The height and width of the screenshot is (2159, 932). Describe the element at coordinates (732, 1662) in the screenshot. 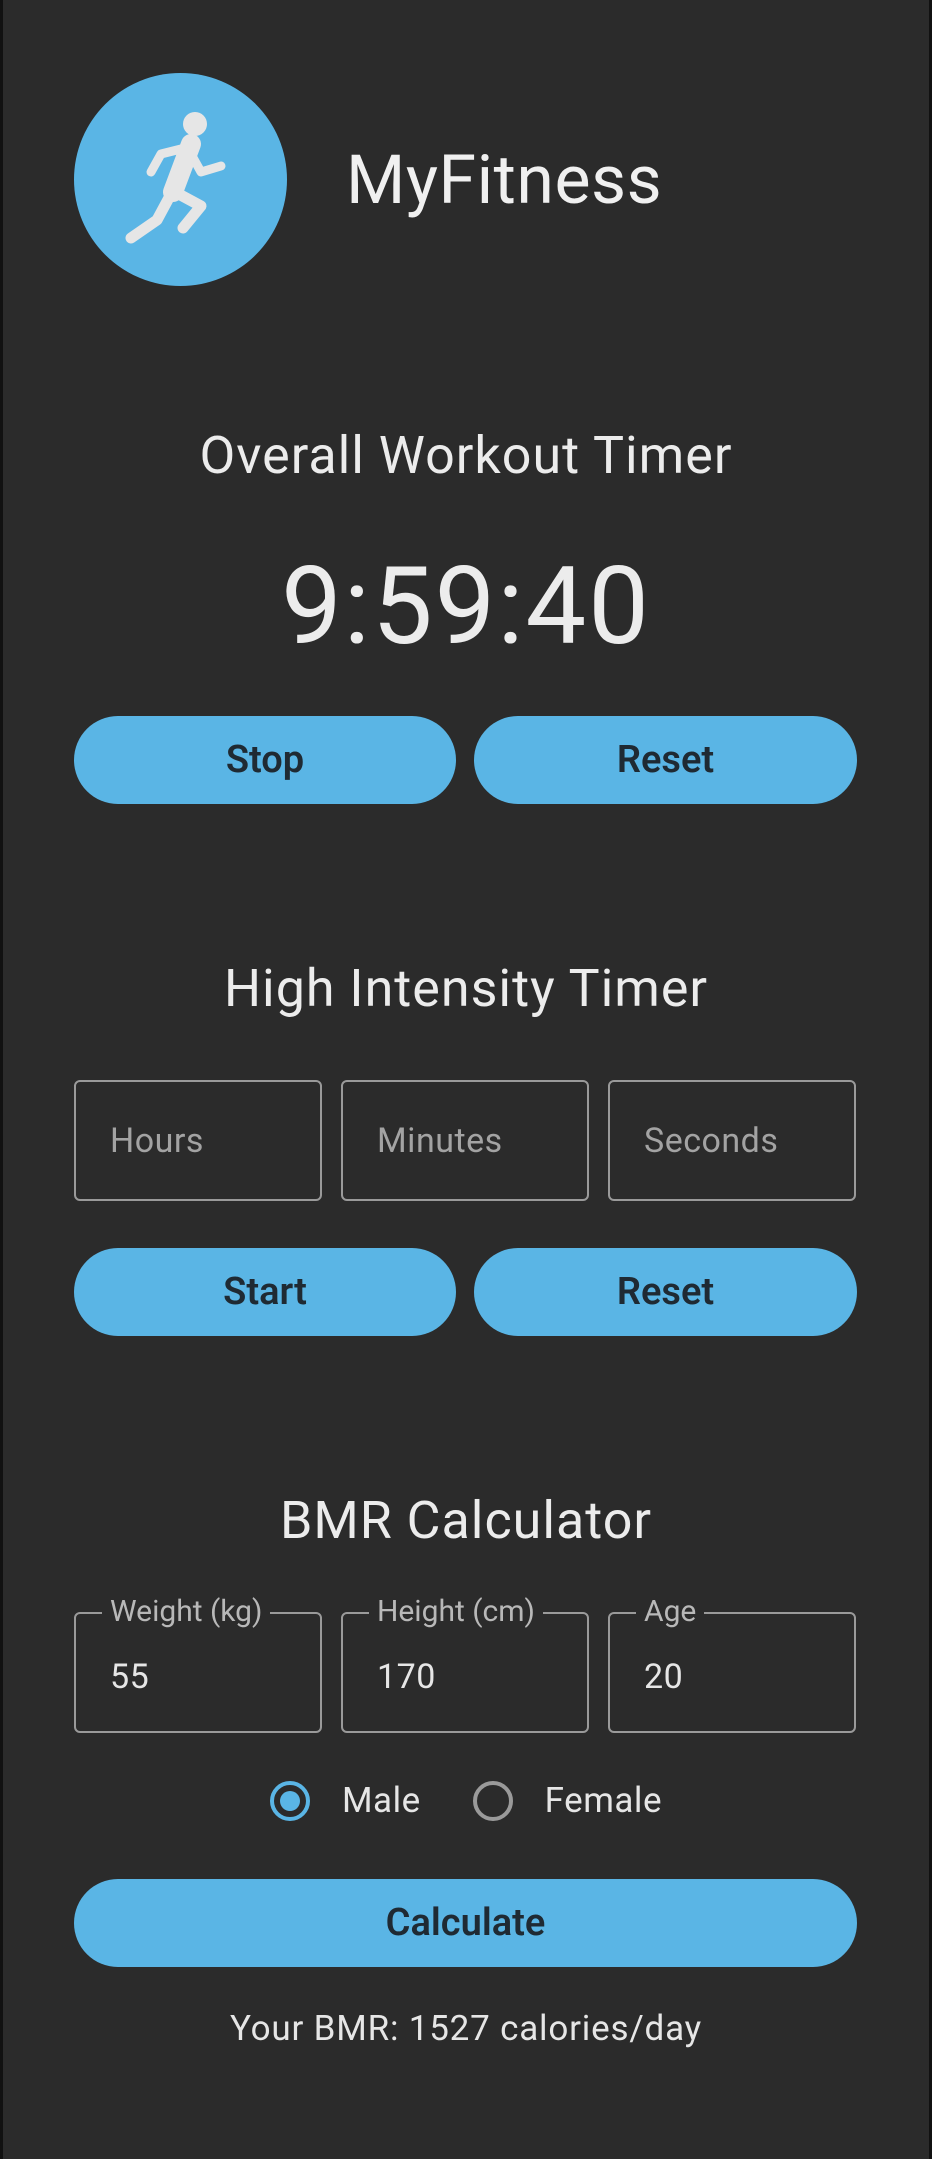

I see `age-field: Age 20` at that location.